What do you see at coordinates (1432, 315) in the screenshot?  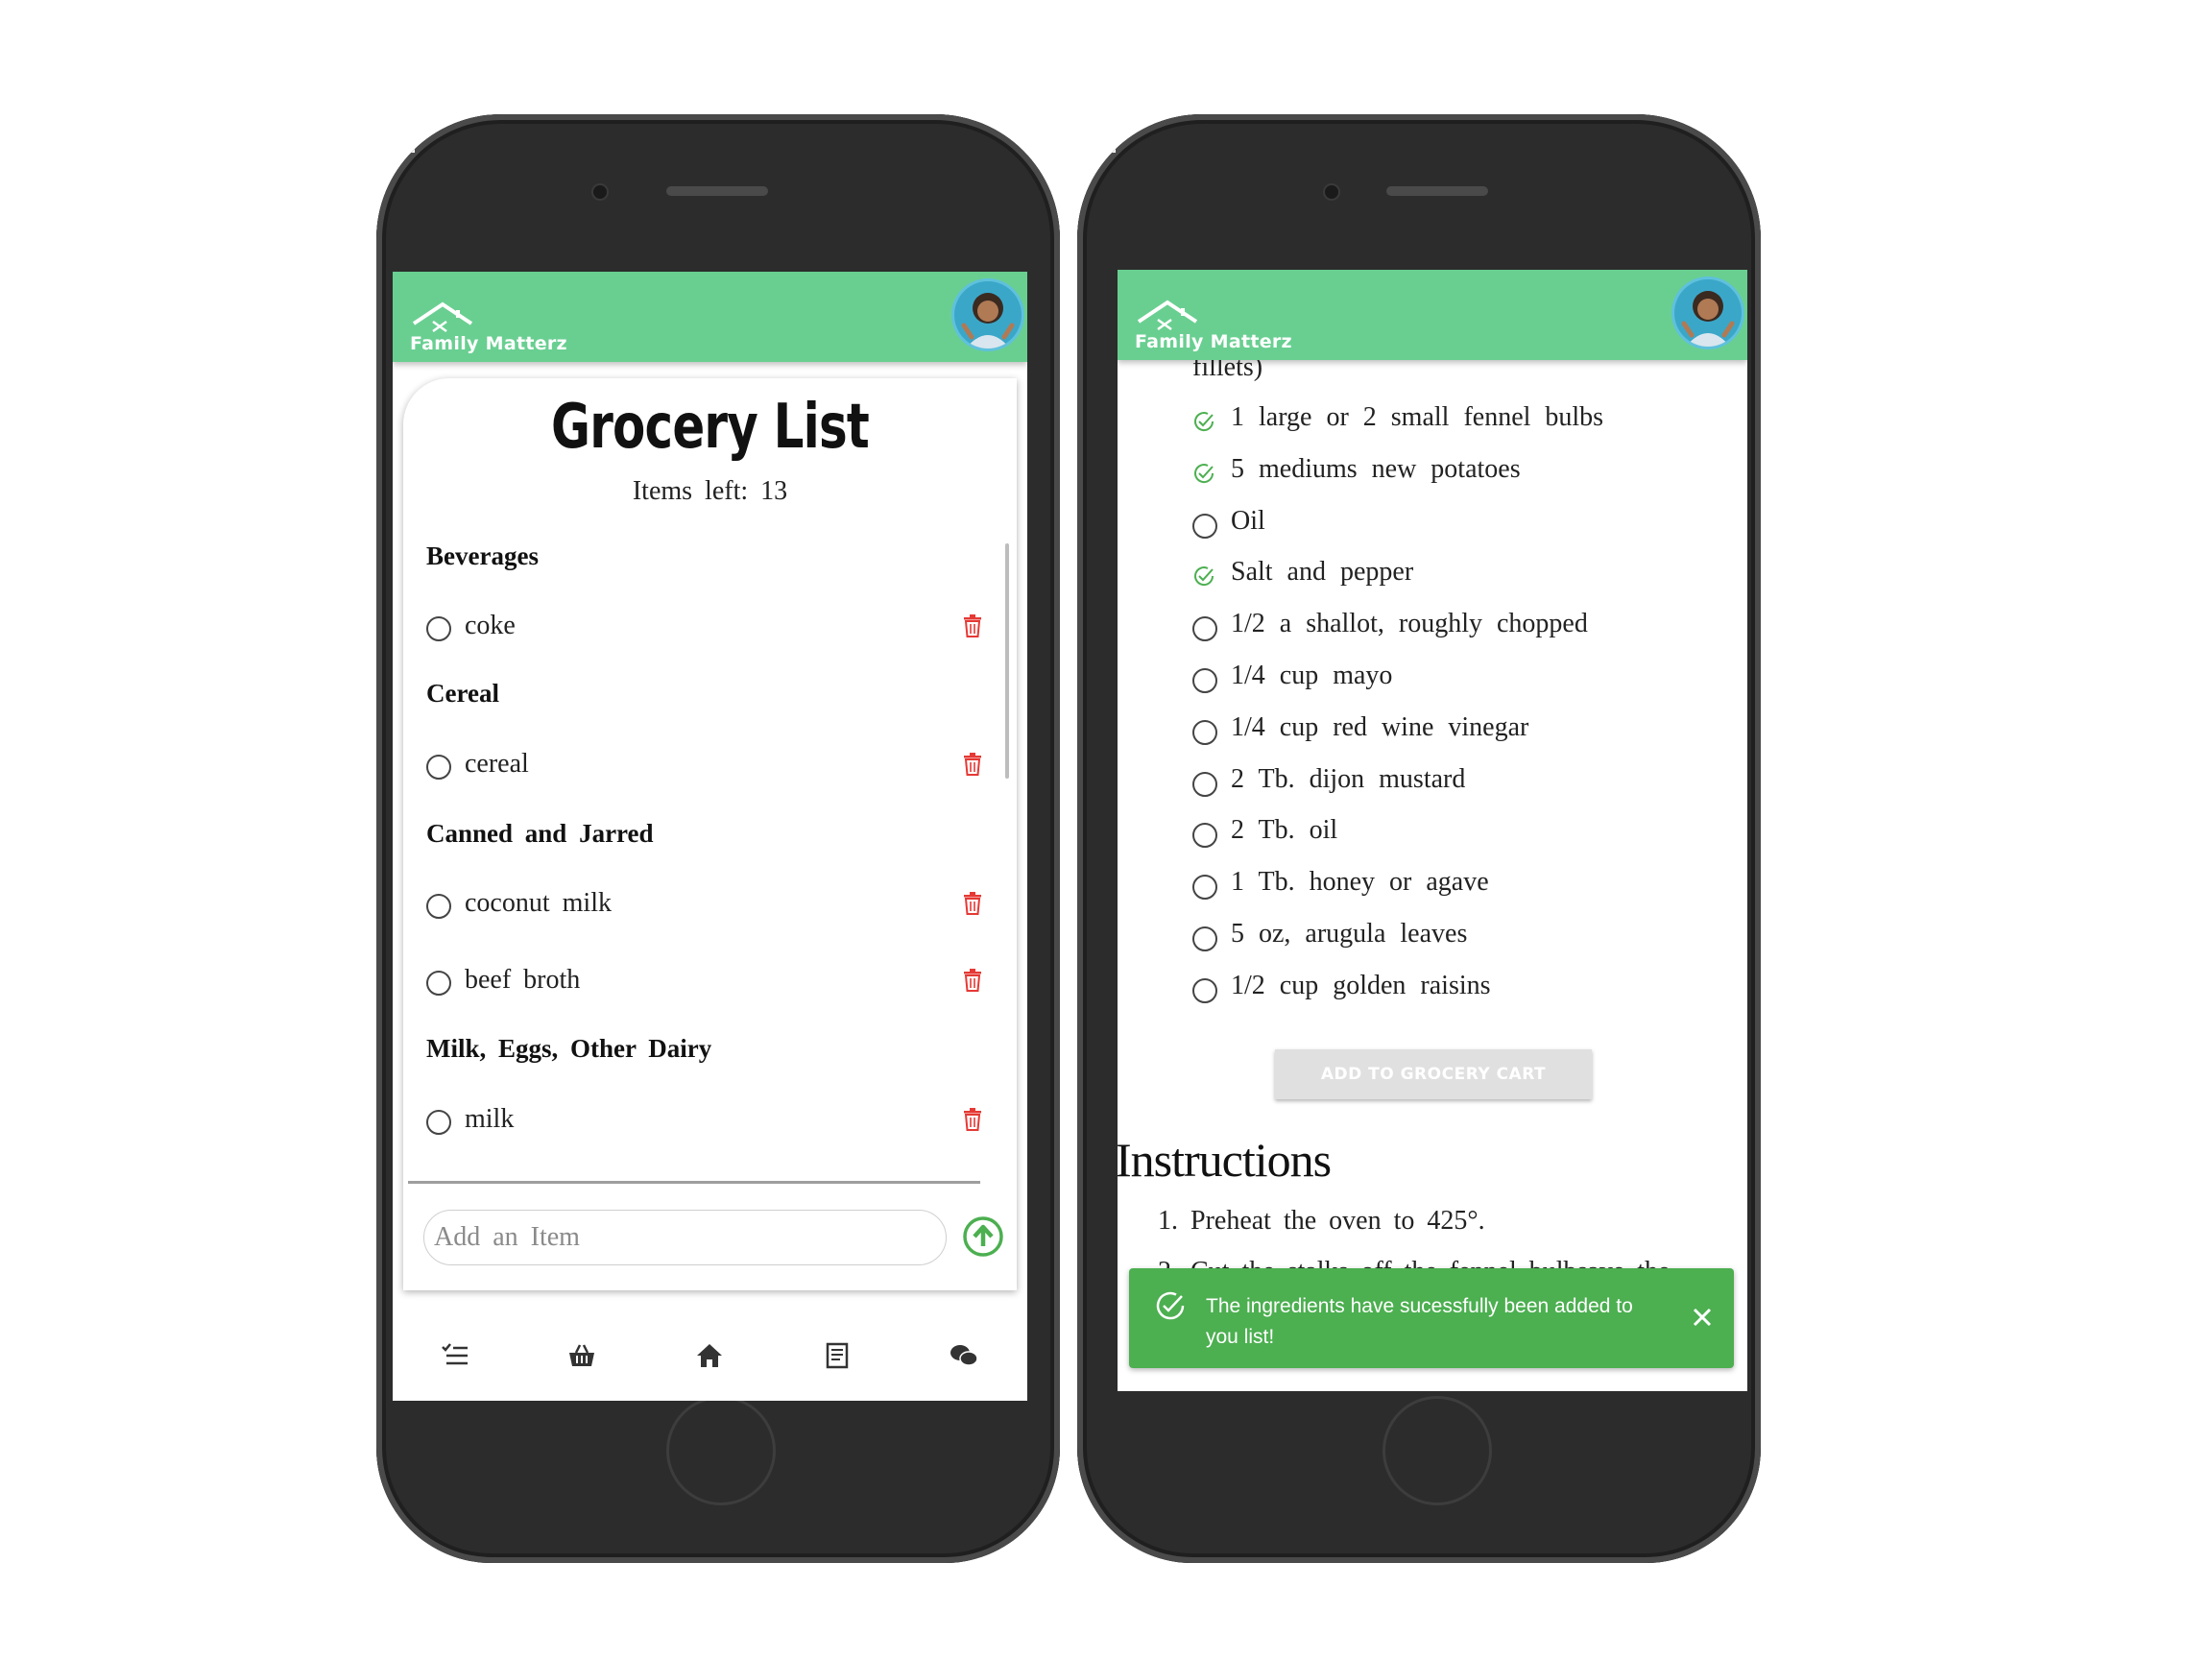 I see `app-bar: Family Matterz` at bounding box center [1432, 315].